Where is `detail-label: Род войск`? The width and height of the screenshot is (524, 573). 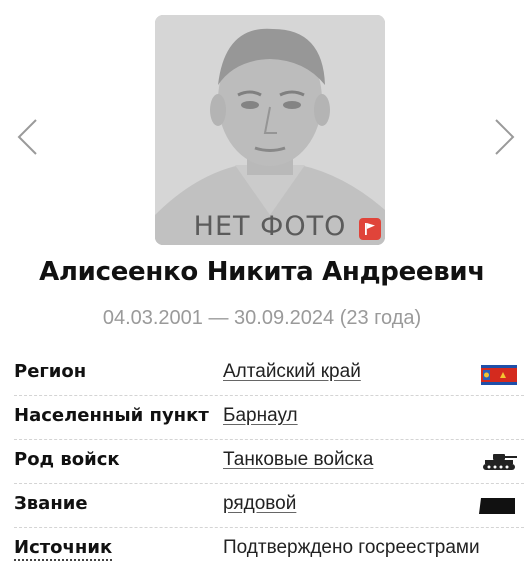
detail-label: Род войск is located at coordinates (67, 459).